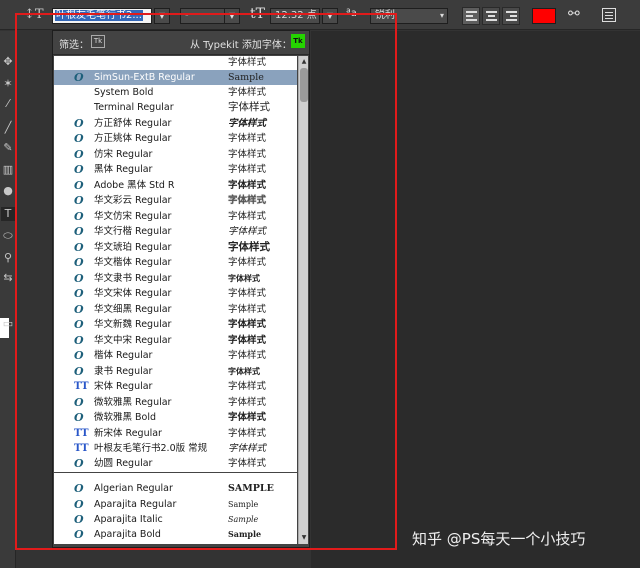 Image resolution: width=640 pixels, height=568 pixels. I want to click on align-left-button, so click(471, 16).